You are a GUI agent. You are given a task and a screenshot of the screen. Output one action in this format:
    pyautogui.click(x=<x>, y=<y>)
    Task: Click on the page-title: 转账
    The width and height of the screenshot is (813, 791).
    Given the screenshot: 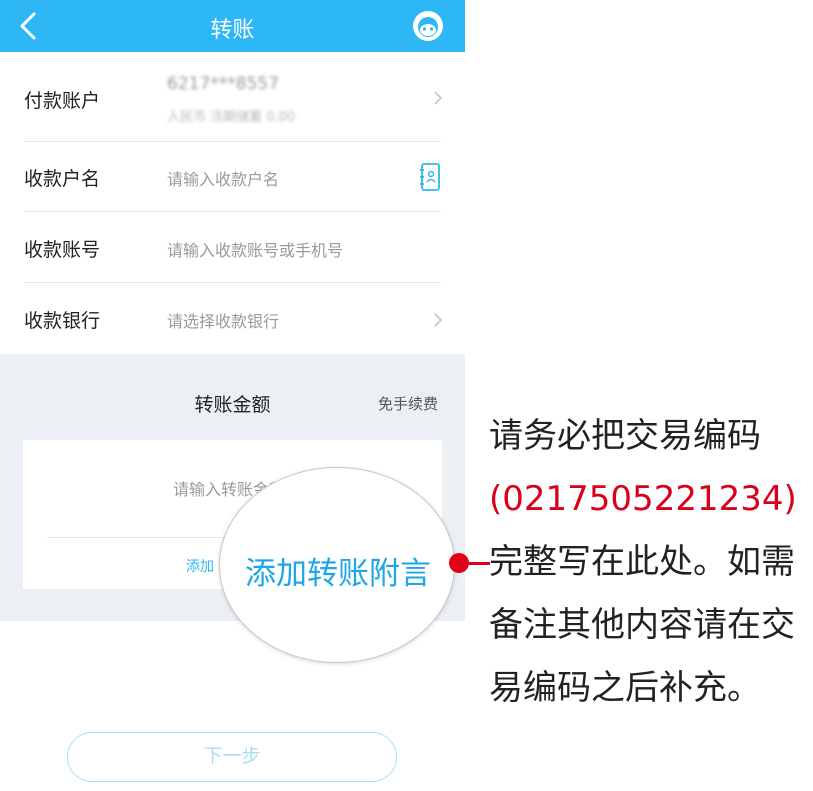 What is the action you would take?
    pyautogui.click(x=232, y=30)
    